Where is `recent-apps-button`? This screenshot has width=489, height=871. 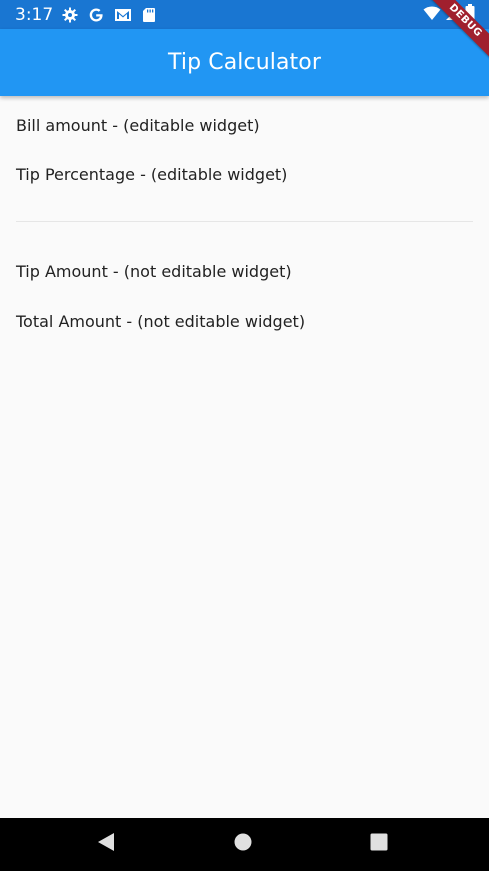
recent-apps-button is located at coordinates (379, 844).